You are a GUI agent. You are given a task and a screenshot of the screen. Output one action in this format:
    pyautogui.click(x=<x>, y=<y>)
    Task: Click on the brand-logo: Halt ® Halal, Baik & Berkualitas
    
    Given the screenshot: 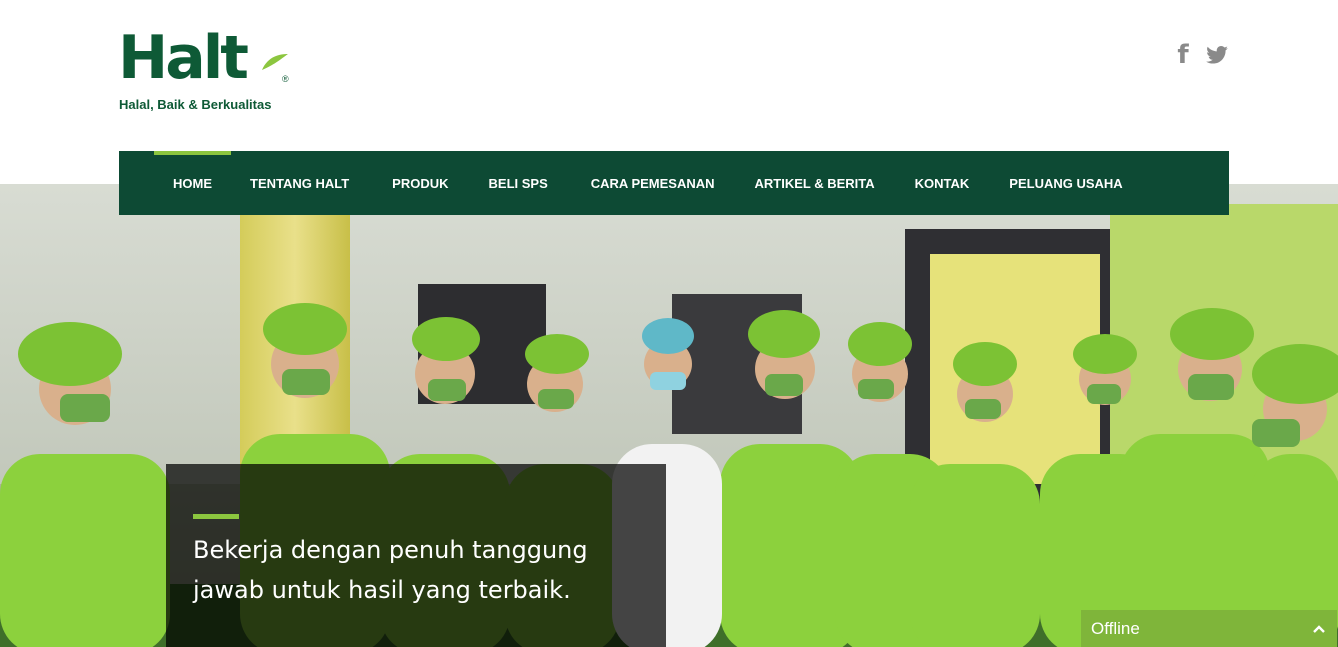 What is the action you would take?
    pyautogui.click(x=208, y=71)
    